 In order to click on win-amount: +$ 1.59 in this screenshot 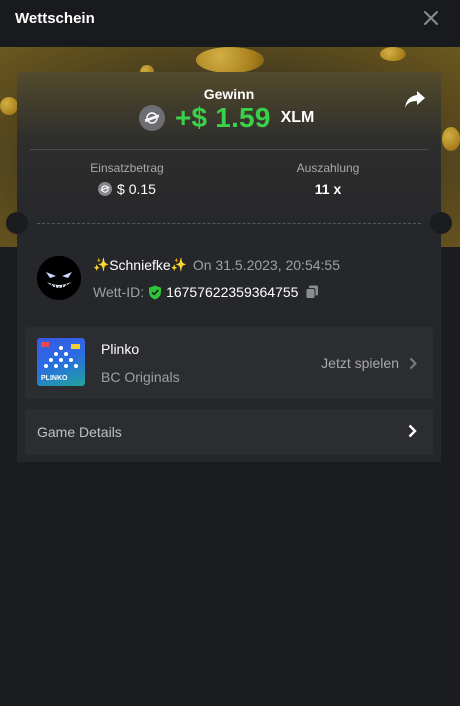, I will do `click(223, 117)`.